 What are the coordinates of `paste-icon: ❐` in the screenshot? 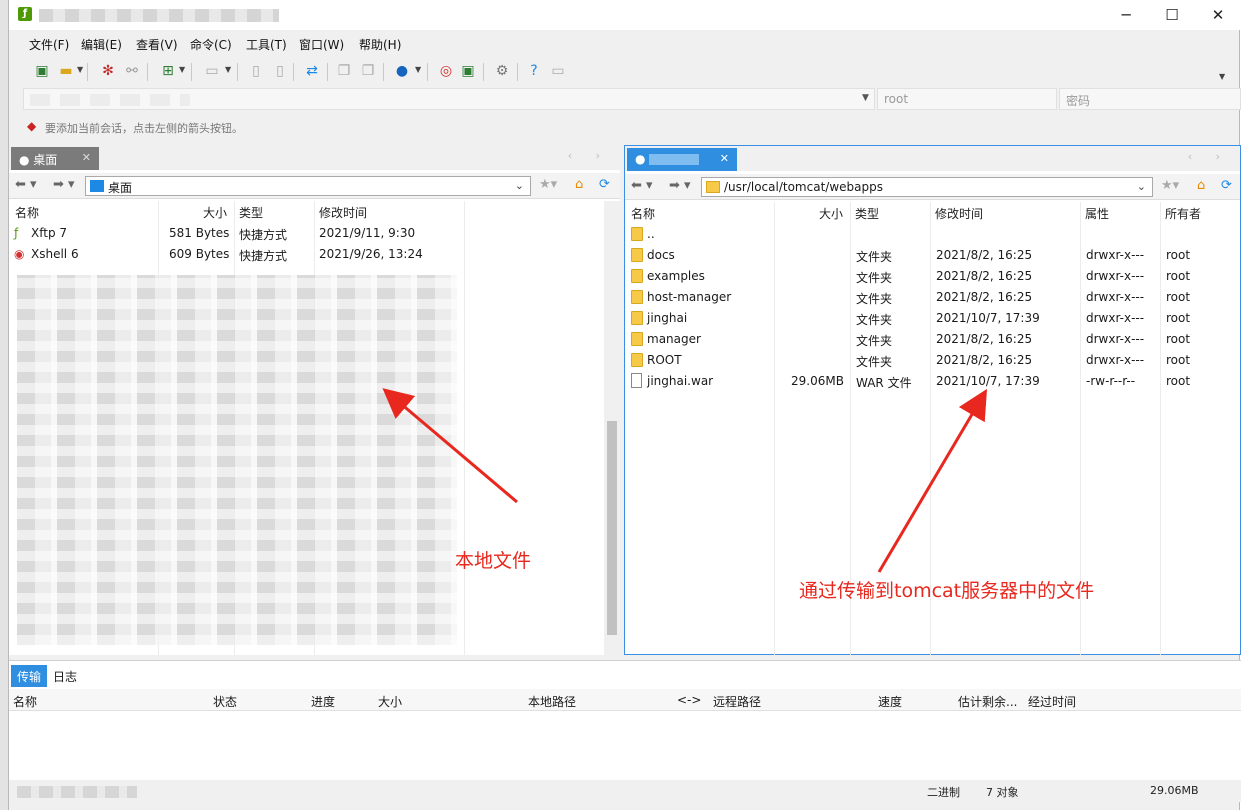 It's located at (368, 71).